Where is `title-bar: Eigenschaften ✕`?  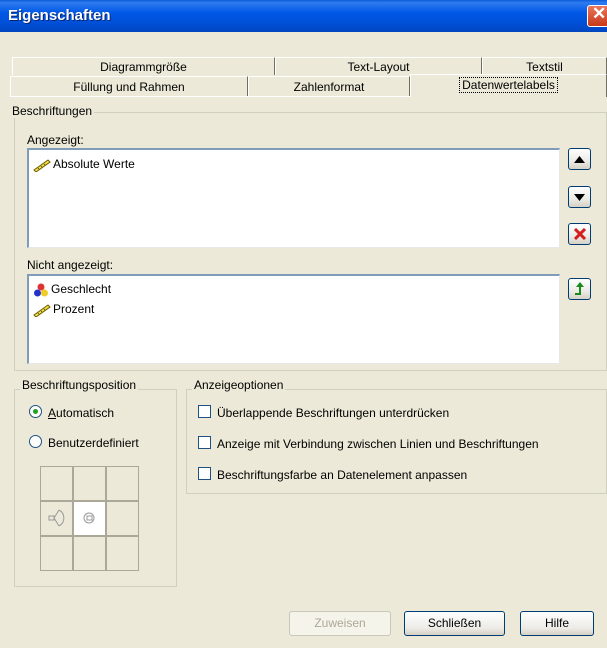 title-bar: Eigenschaften ✕ is located at coordinates (303, 16).